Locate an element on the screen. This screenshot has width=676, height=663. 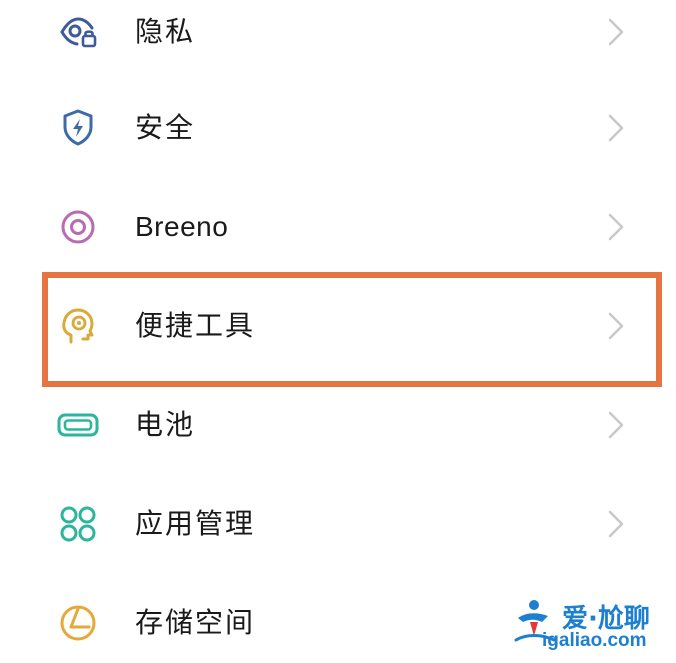
security-shield-icon is located at coordinates (78, 128).